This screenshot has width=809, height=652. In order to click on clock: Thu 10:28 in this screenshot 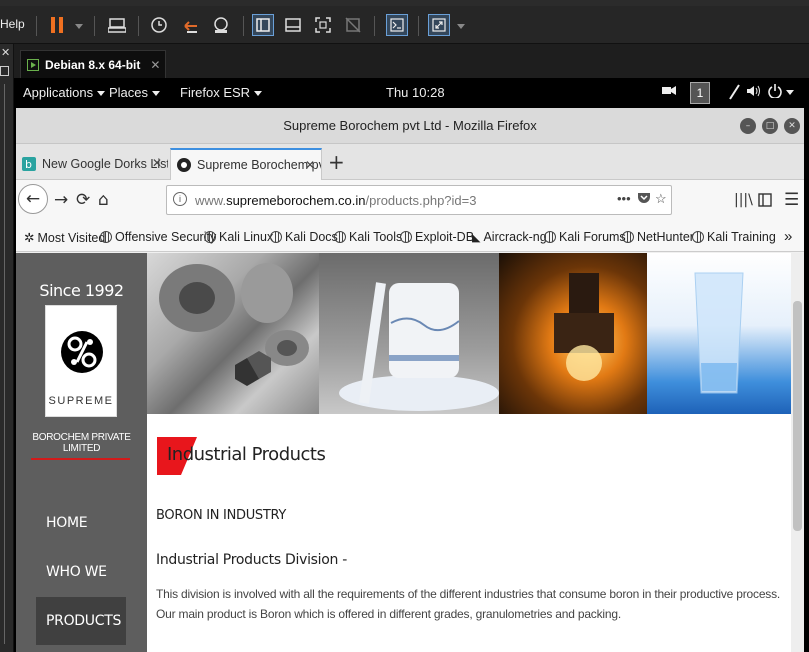, I will do `click(415, 92)`.